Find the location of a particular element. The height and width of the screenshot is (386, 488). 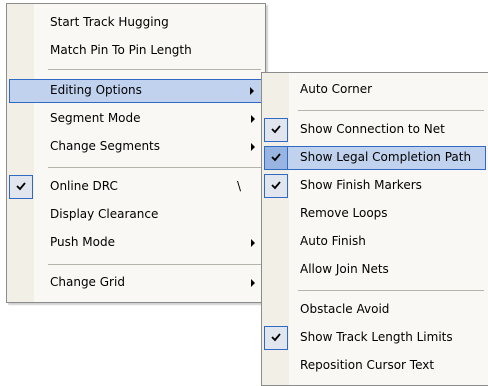

menu-item-allow-join-nets: Allow Join Nets is located at coordinates (375, 270).